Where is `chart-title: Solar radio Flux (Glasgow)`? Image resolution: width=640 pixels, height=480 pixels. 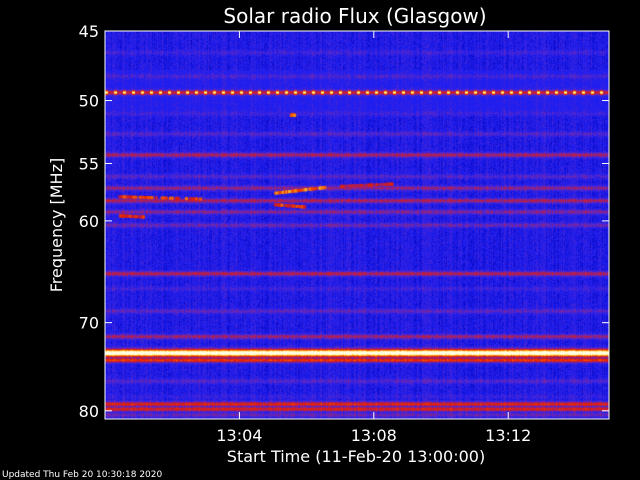 chart-title: Solar radio Flux (Glasgow) is located at coordinates (354, 16).